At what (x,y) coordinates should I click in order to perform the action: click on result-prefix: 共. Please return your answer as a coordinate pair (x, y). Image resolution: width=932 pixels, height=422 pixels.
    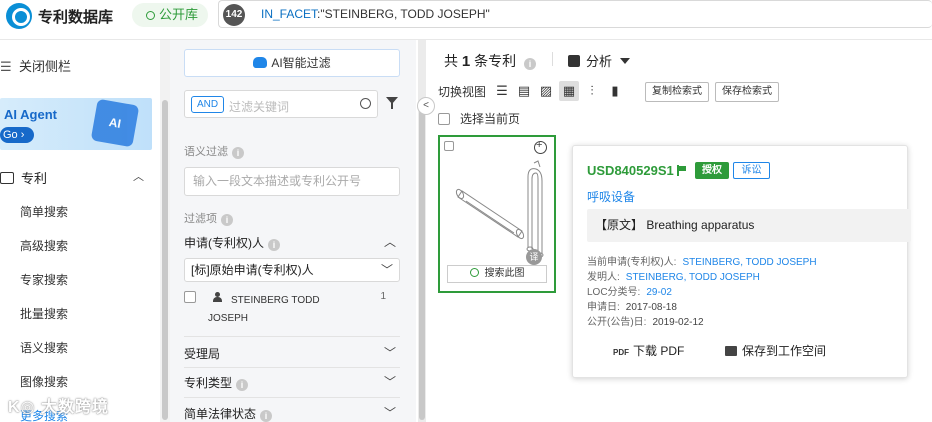
    Looking at the image, I should click on (451, 61).